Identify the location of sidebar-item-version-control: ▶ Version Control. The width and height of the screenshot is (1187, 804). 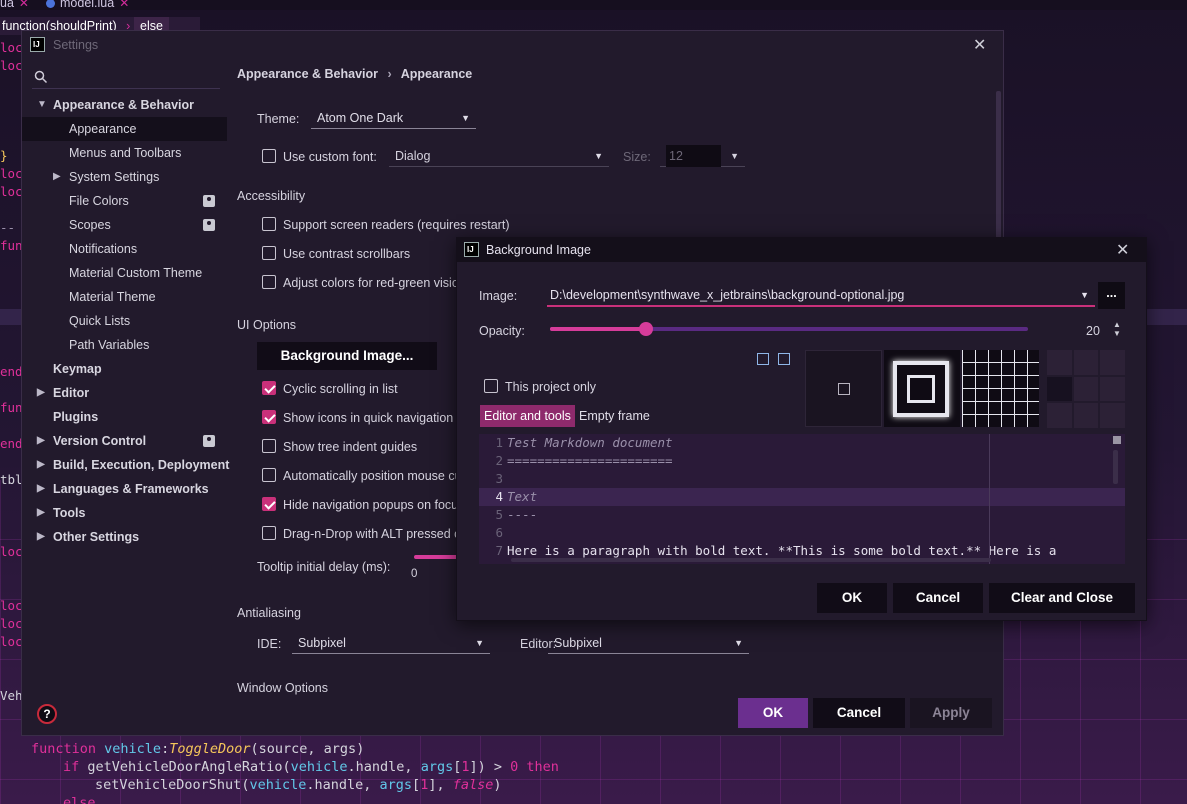
(124, 441).